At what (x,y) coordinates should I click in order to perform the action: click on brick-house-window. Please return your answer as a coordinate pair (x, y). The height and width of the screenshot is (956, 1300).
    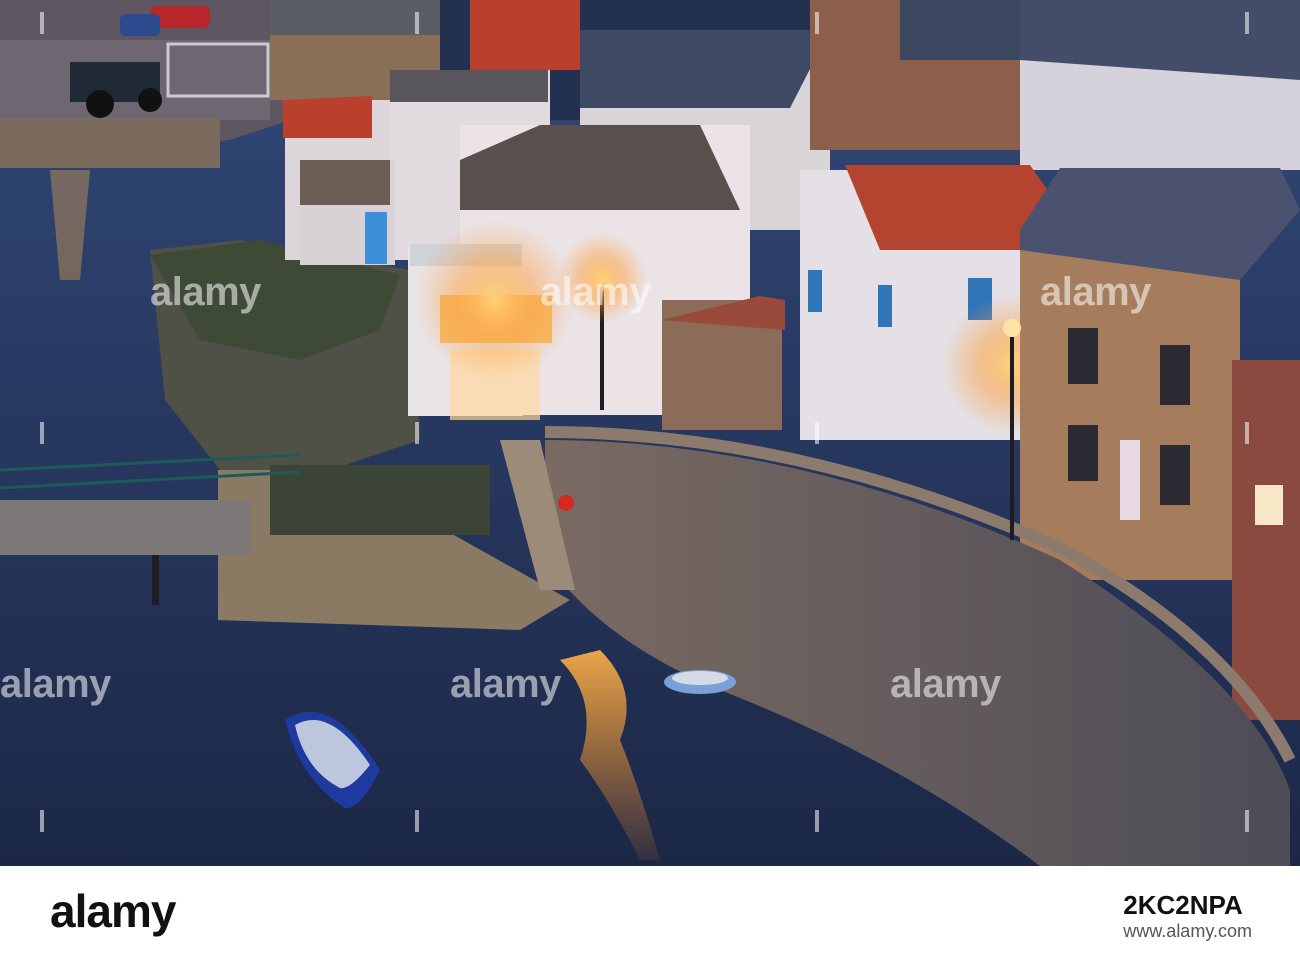
    Looking at the image, I should click on (1269, 505).